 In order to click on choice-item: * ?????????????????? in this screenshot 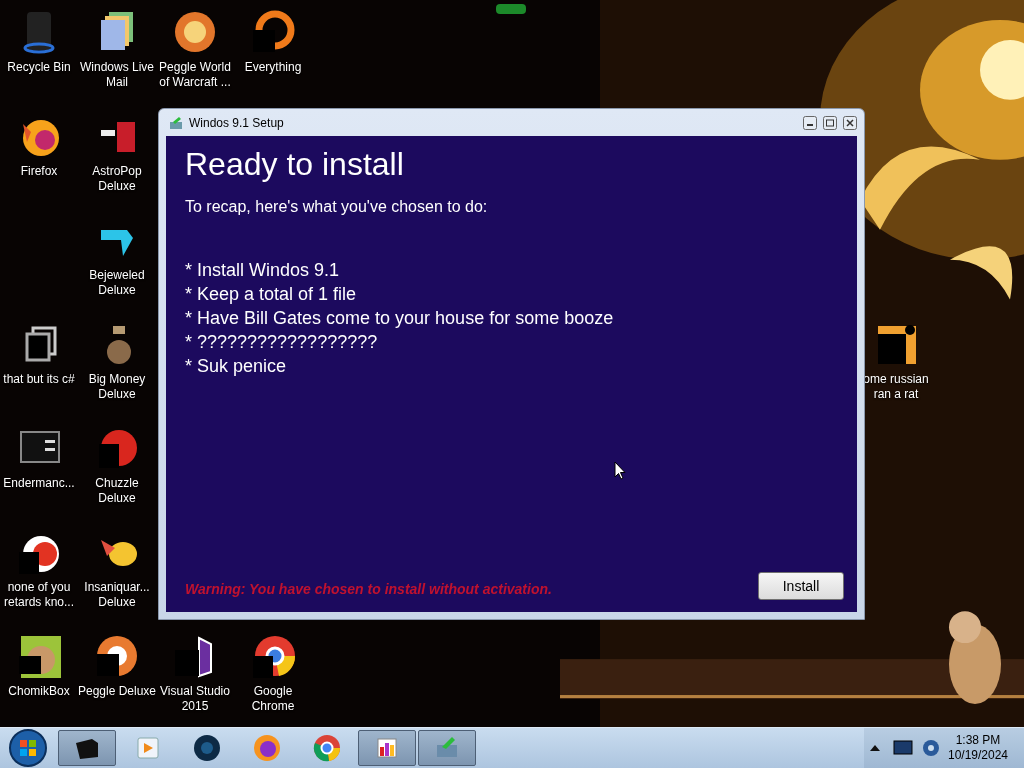, I will do `click(282, 342)`.